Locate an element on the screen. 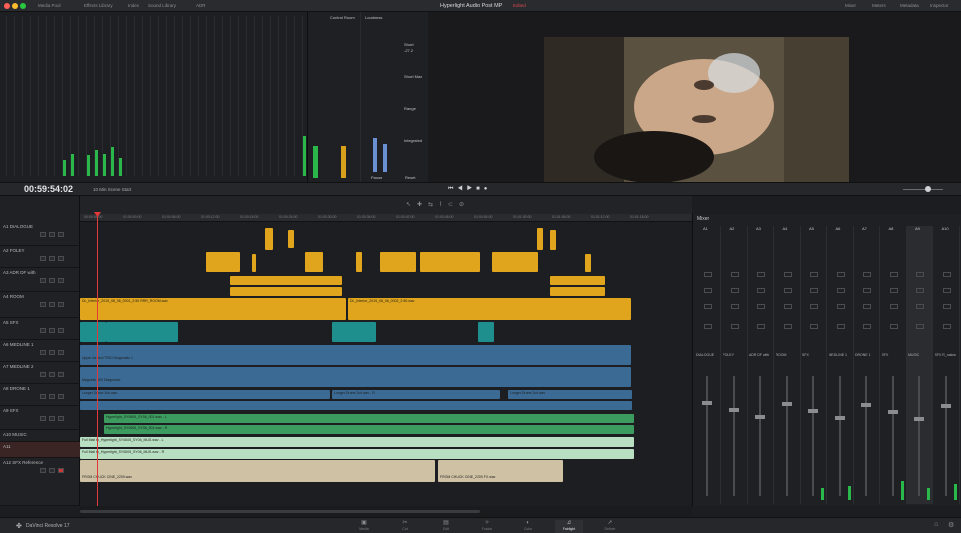  reference-clip: FROM CHUCK CINE_2209 FX.wav is located at coordinates (500, 471).